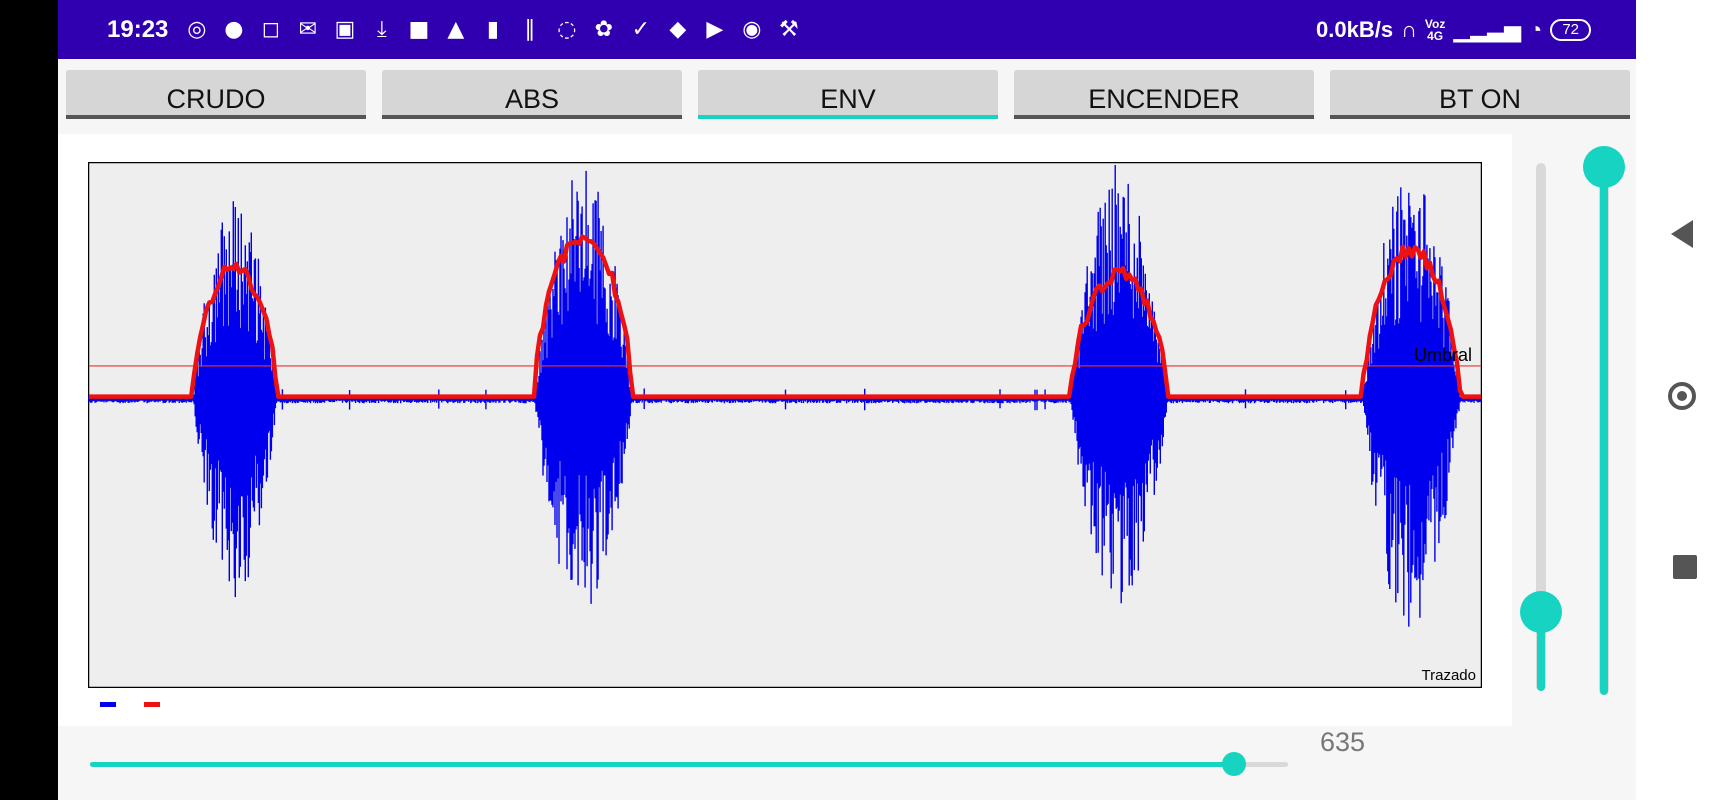 Image resolution: width=1733 pixels, height=800 pixels. What do you see at coordinates (678, 29) in the screenshot?
I see `twitter-icon: ◆` at bounding box center [678, 29].